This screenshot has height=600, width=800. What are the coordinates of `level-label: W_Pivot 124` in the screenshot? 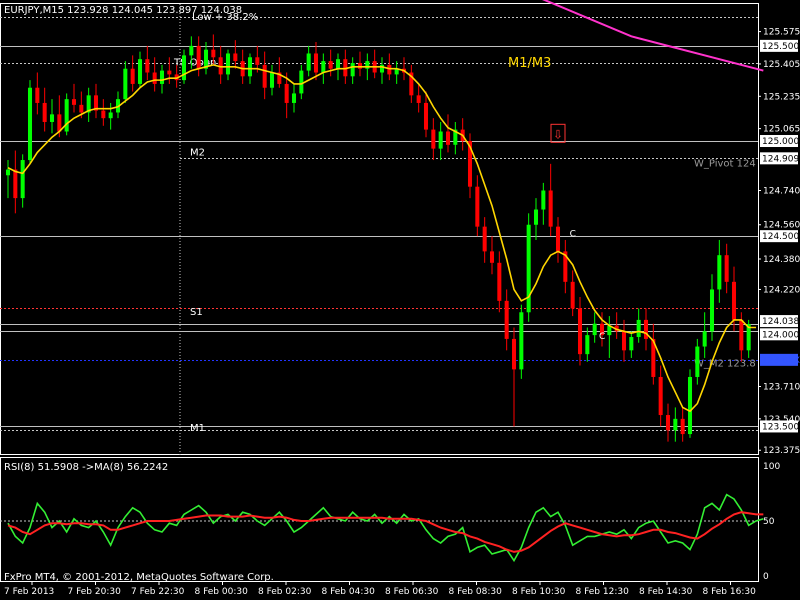 It's located at (725, 164).